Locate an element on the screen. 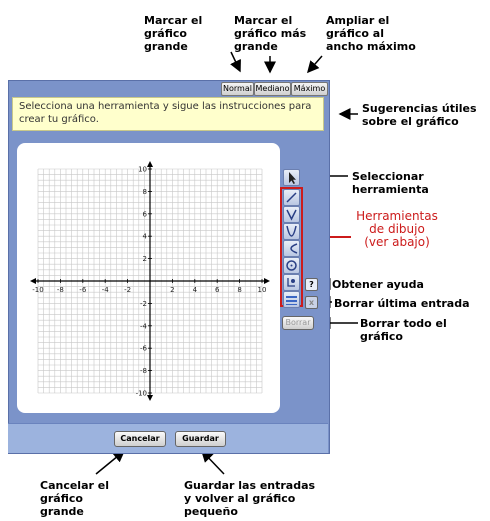 This screenshot has width=490, height=521. pointer-icon is located at coordinates (292, 178).